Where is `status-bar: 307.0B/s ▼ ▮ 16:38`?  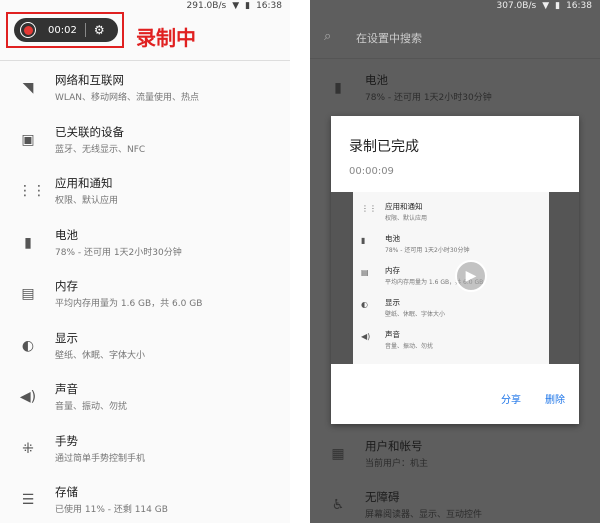
status-bar: 307.0B/s ▼ ▮ 16:38 is located at coordinates (455, 7).